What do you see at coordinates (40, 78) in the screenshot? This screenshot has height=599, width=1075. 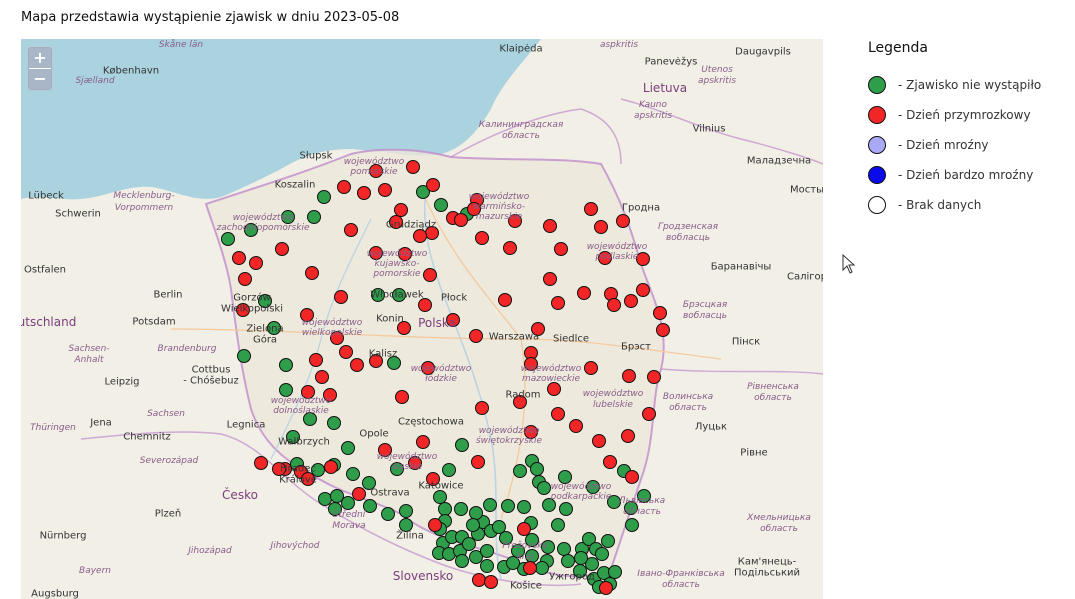 I see `zoom-out-button: −` at bounding box center [40, 78].